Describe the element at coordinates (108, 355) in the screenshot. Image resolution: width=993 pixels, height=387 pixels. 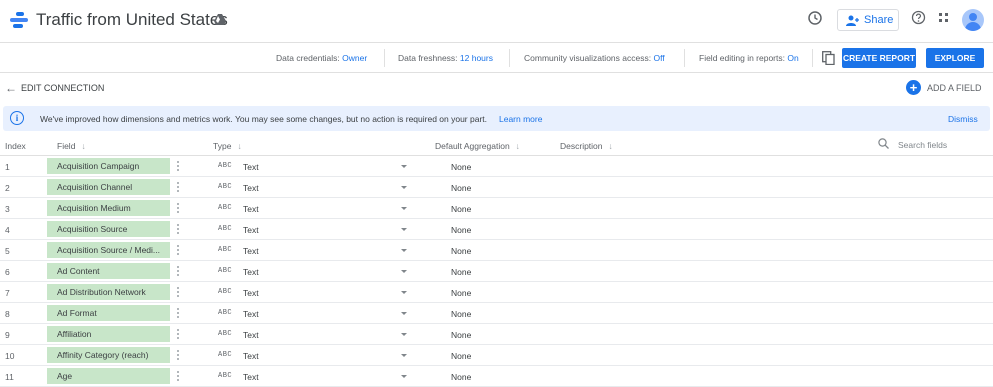
I see `field-name-chip: Affinity Category (reach)` at that location.